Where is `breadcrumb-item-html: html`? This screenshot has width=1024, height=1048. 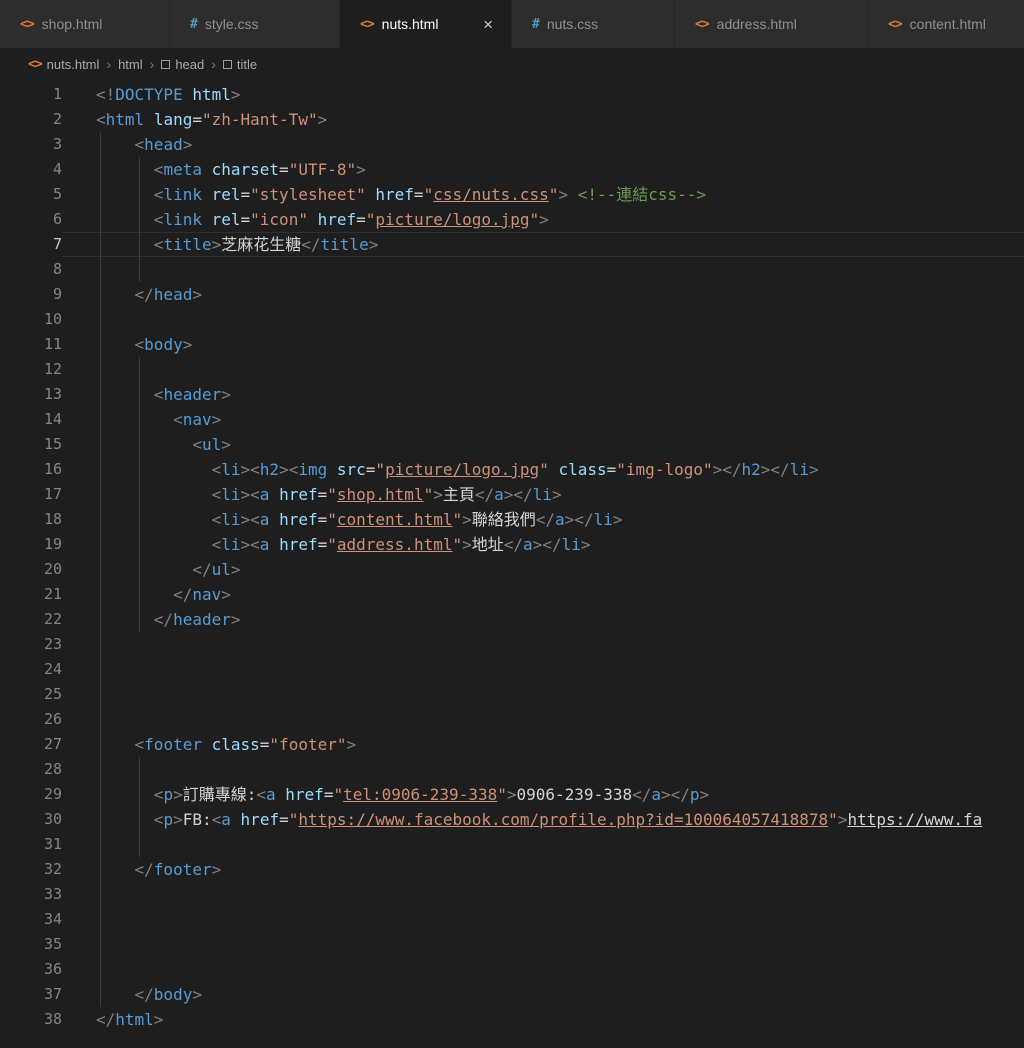 breadcrumb-item-html: html is located at coordinates (130, 64).